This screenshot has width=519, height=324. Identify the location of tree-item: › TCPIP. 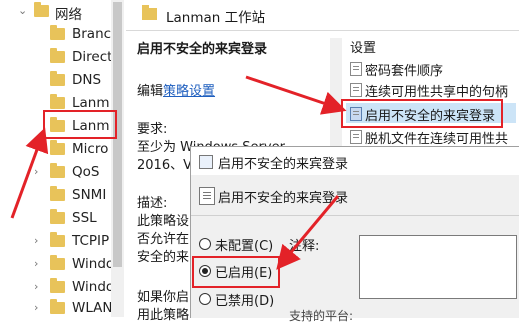
(63, 242).